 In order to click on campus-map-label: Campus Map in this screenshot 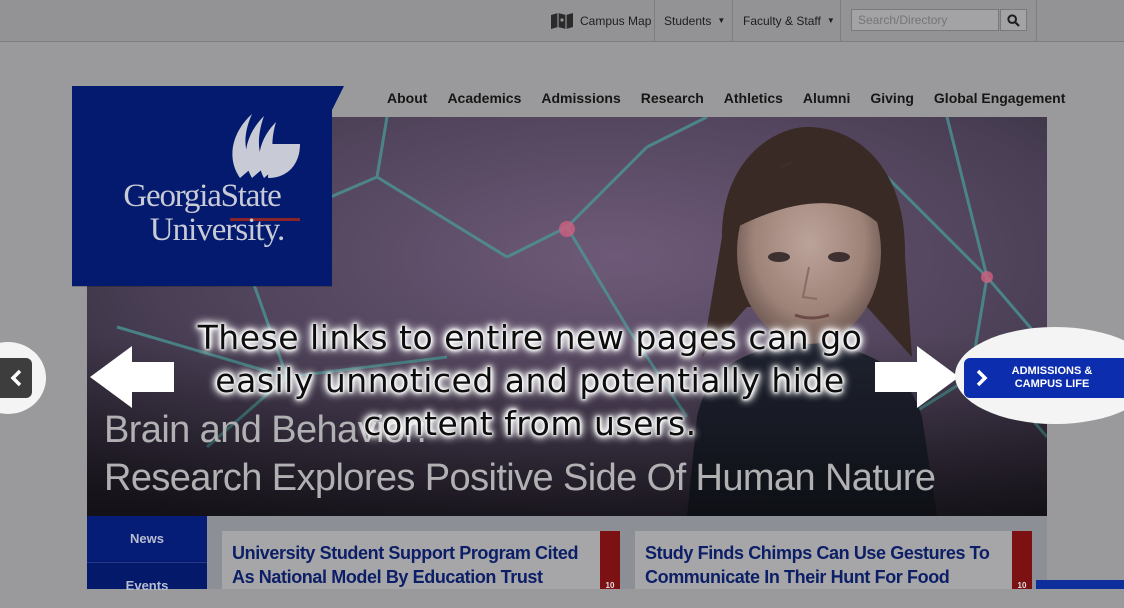, I will do `click(616, 20)`.